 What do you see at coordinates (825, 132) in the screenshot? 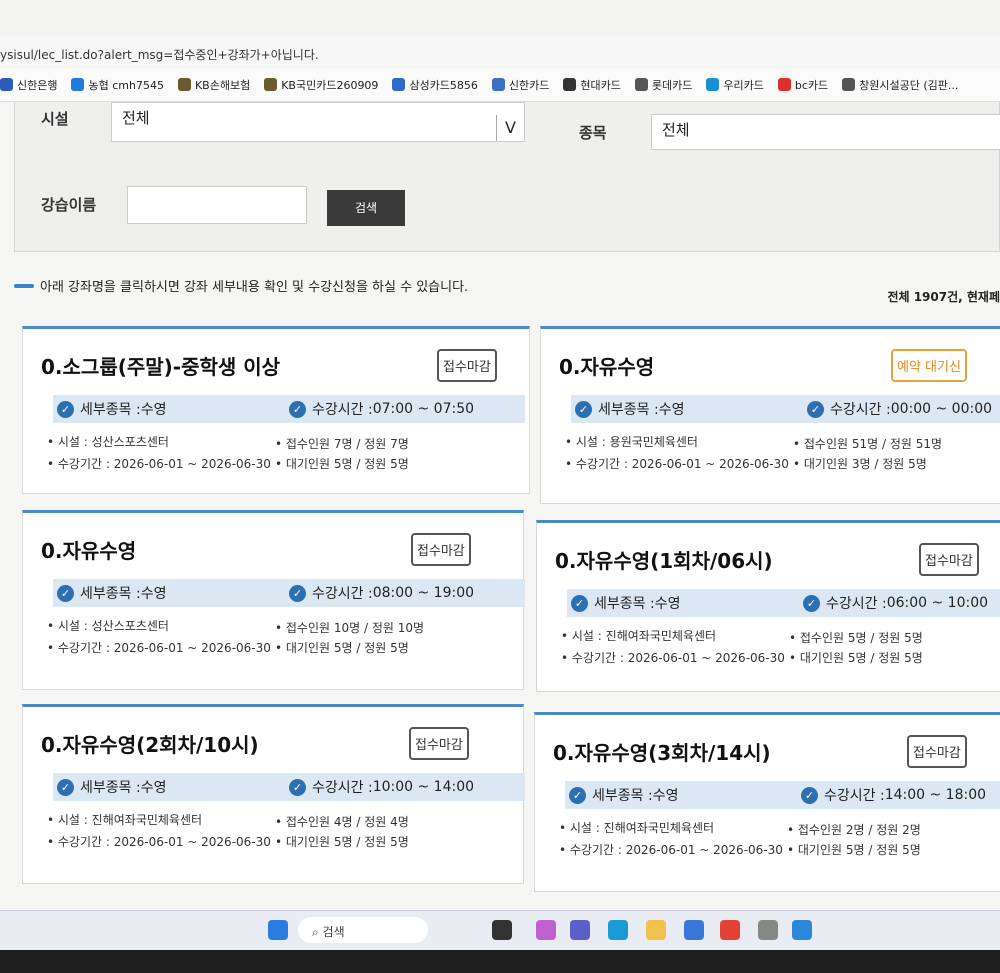
I see `sport-select: 전체` at bounding box center [825, 132].